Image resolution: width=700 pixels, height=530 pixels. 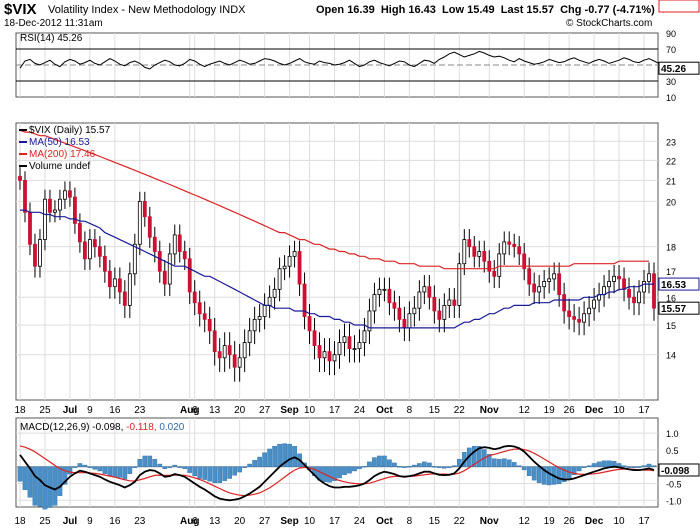 I want to click on price-tick-label: 17, so click(x=671, y=272).